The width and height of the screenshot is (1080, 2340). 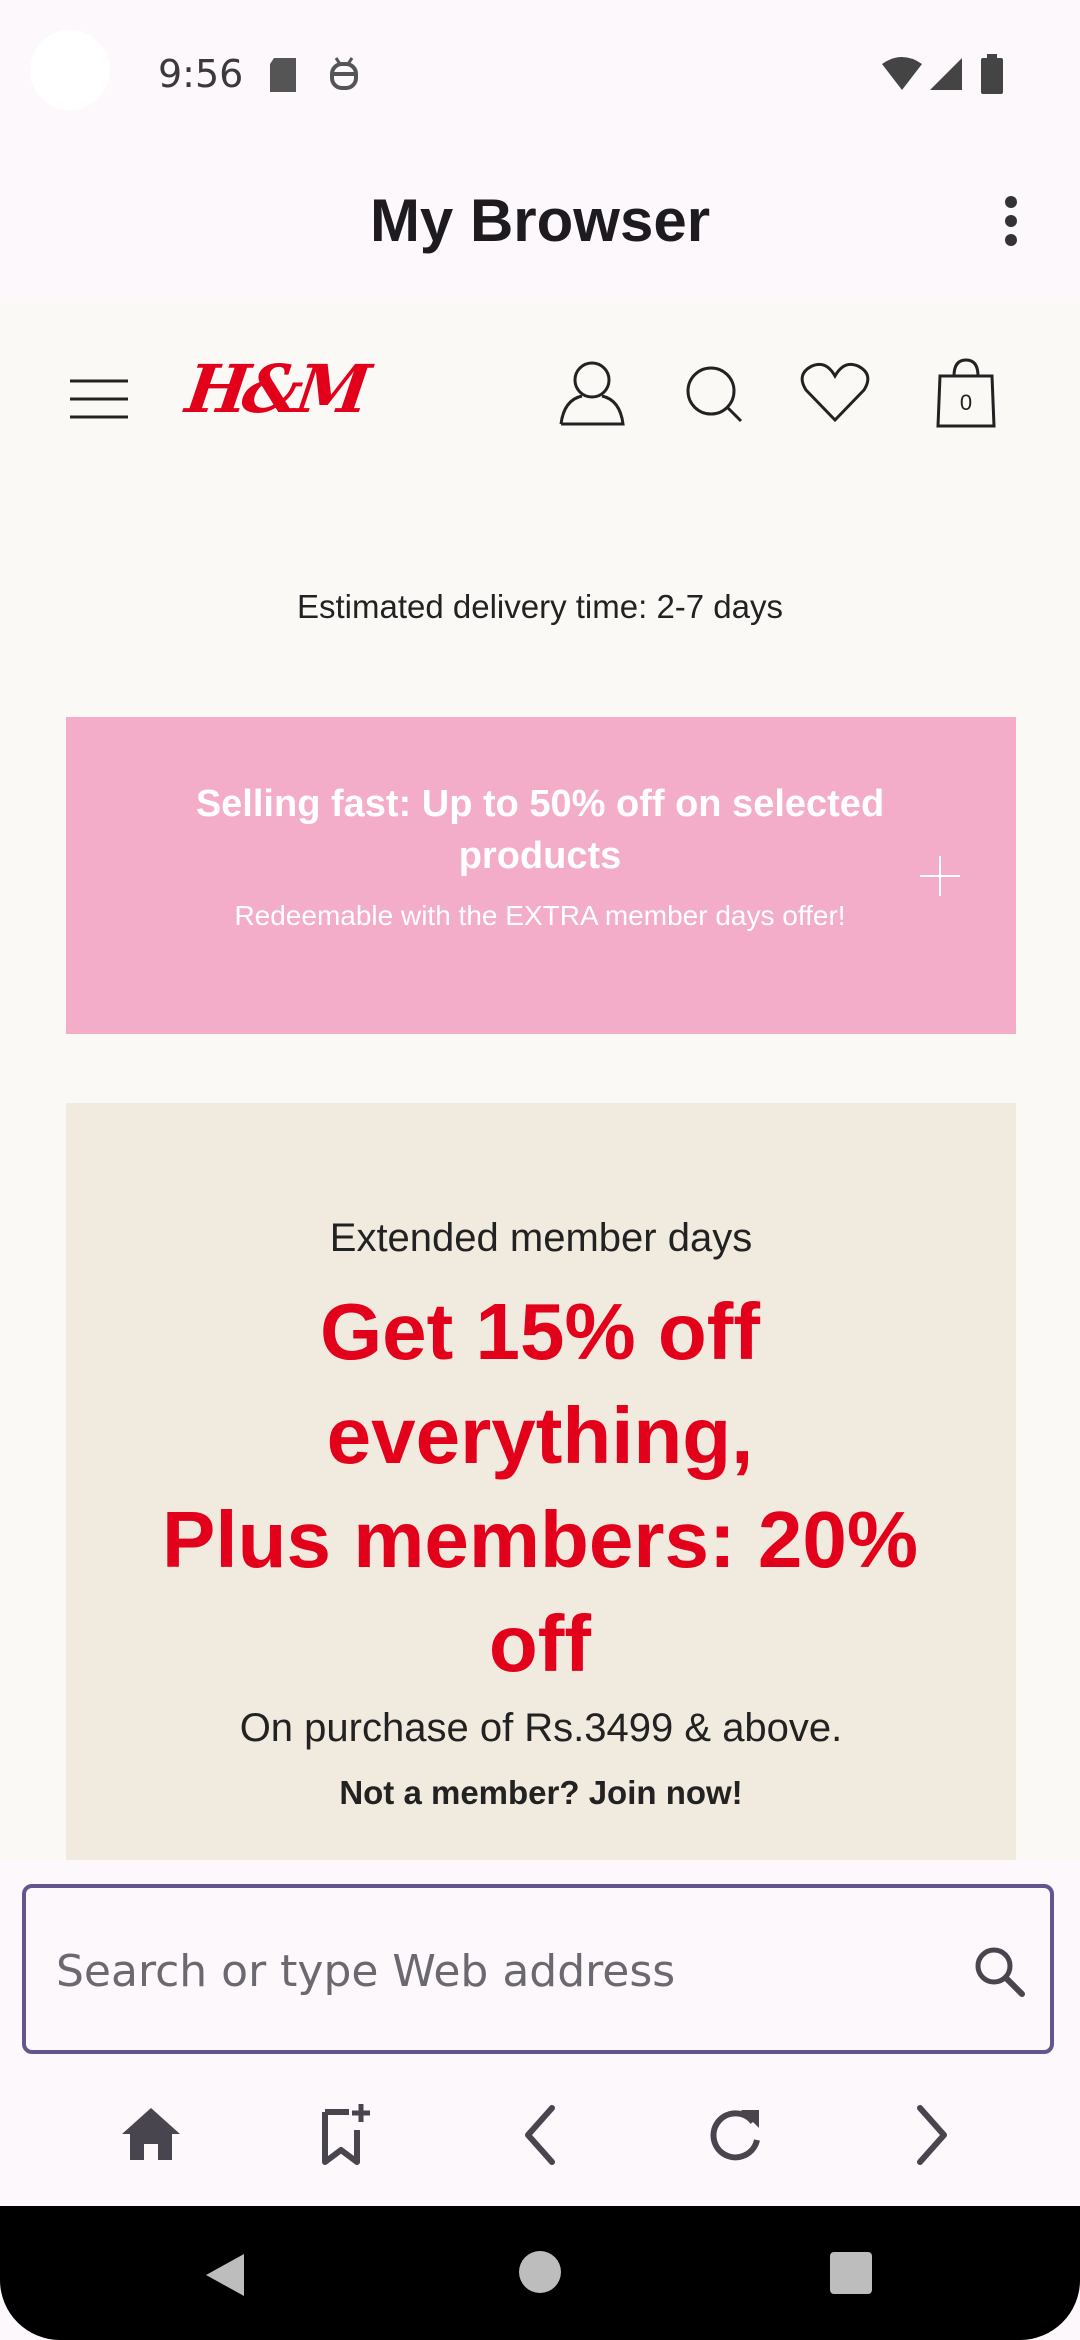 What do you see at coordinates (540, 220) in the screenshot?
I see `app-title: My Browser` at bounding box center [540, 220].